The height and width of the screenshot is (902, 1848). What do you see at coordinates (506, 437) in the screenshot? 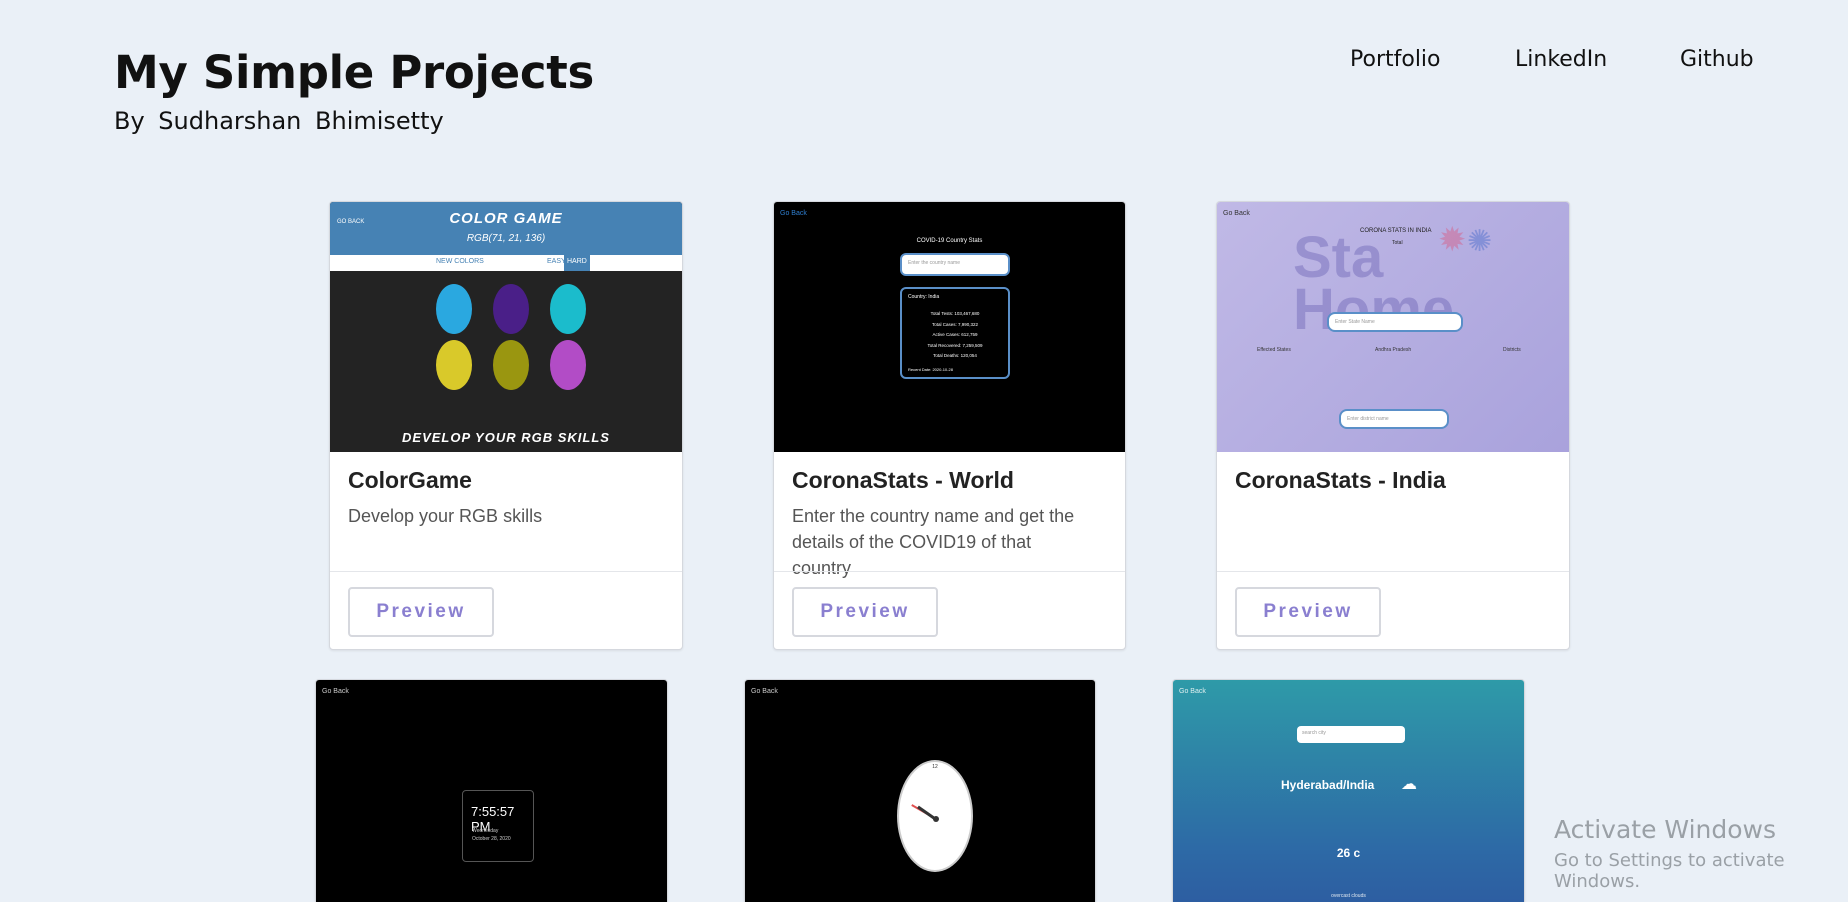
I see `colorgame-tagline: DEVELOP YOUR RGB SKILLS` at bounding box center [506, 437].